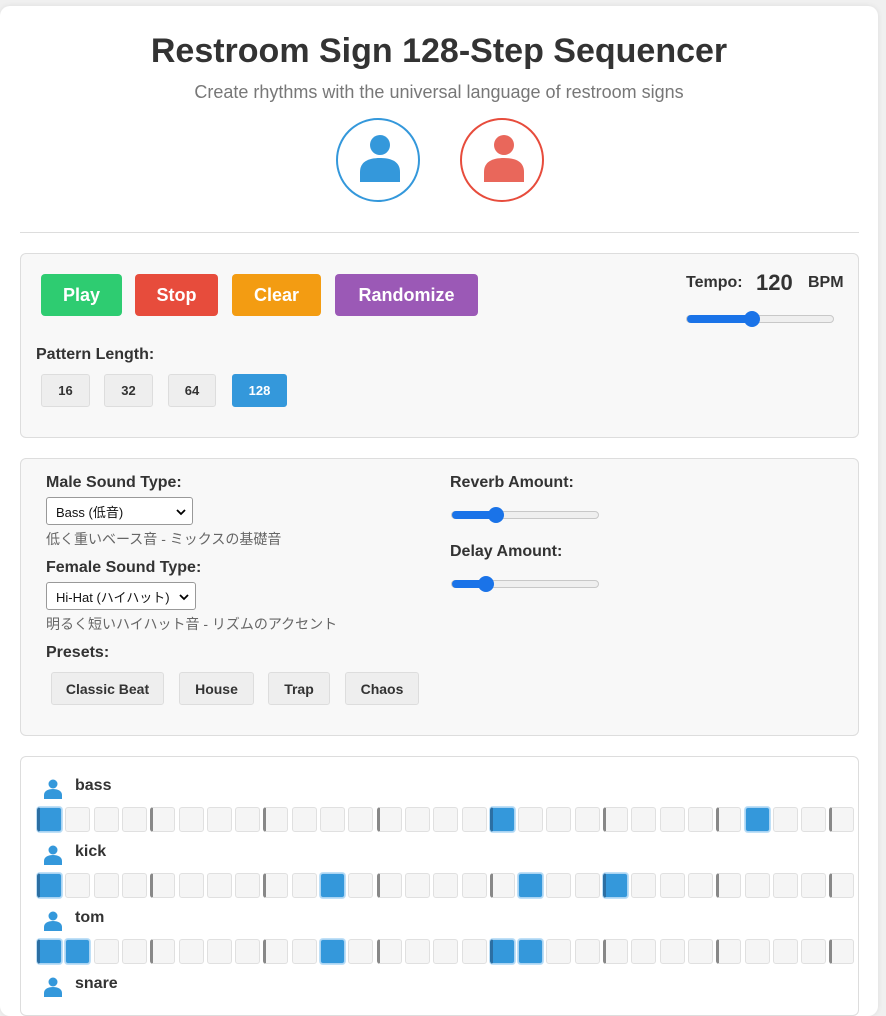  What do you see at coordinates (525, 584) in the screenshot?
I see `delay-slider` at bounding box center [525, 584].